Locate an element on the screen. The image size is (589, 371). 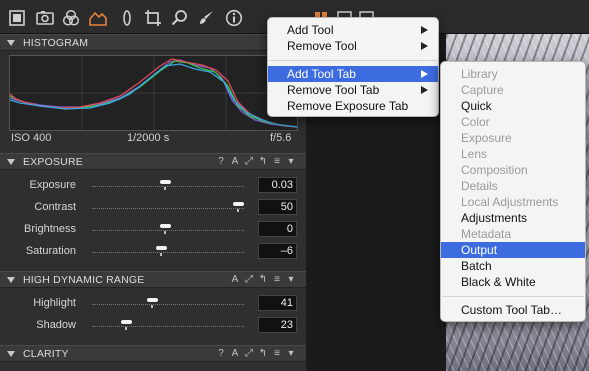
menu-item-remove-tool-tab: Remove Tool Tab is located at coordinates (353, 90).